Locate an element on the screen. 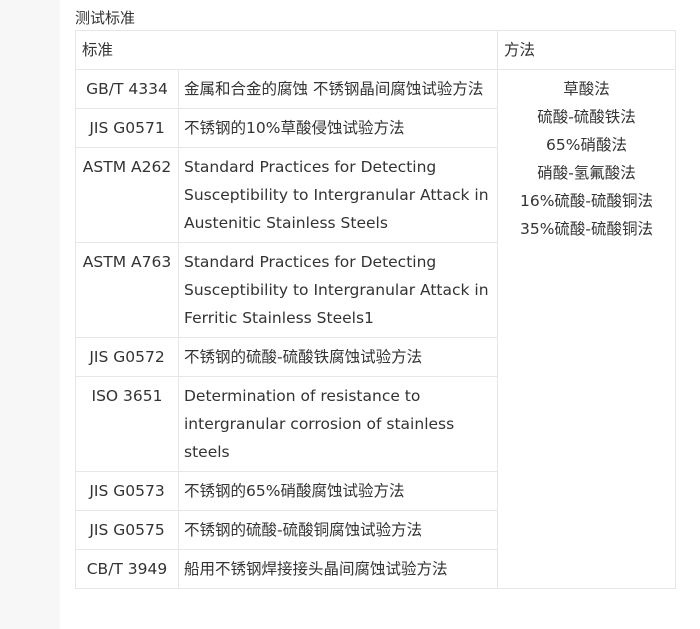  standard-code: ASTM A262 is located at coordinates (127, 195).